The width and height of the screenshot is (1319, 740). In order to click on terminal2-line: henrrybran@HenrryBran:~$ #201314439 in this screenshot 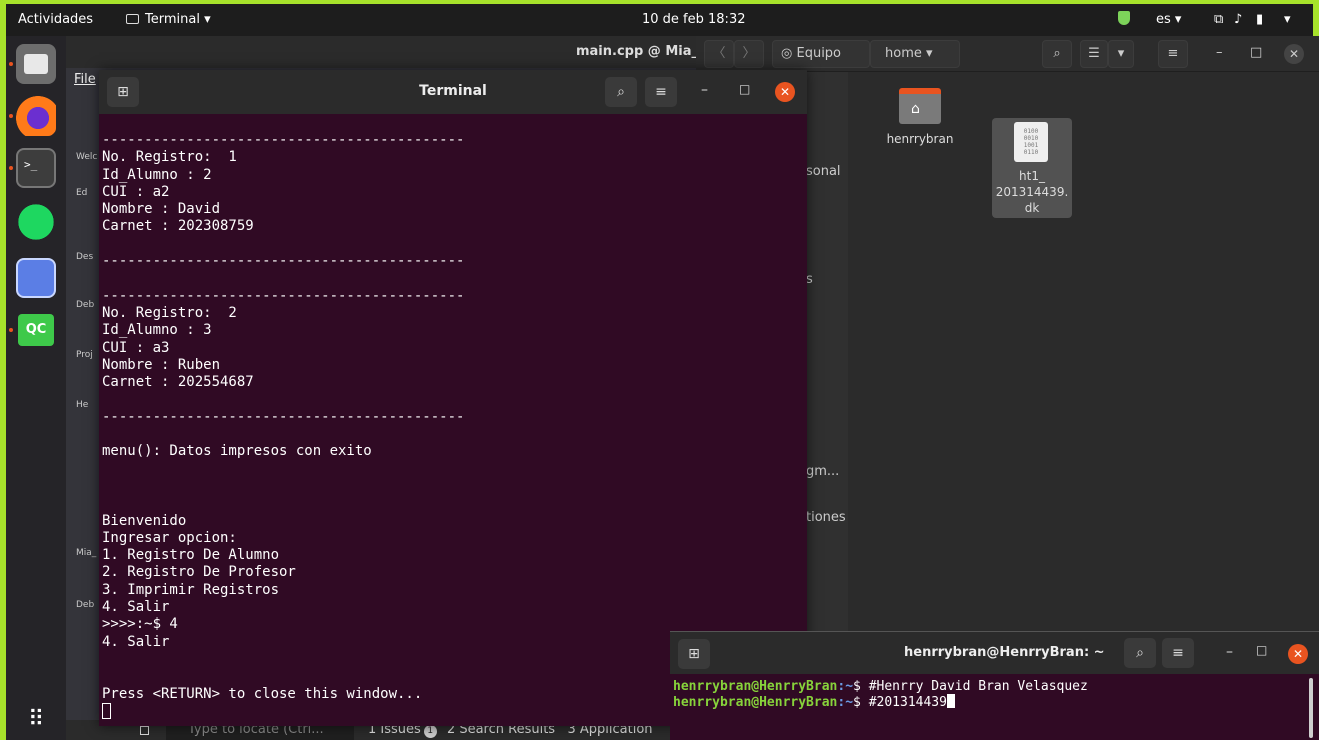, I will do `click(988, 702)`.